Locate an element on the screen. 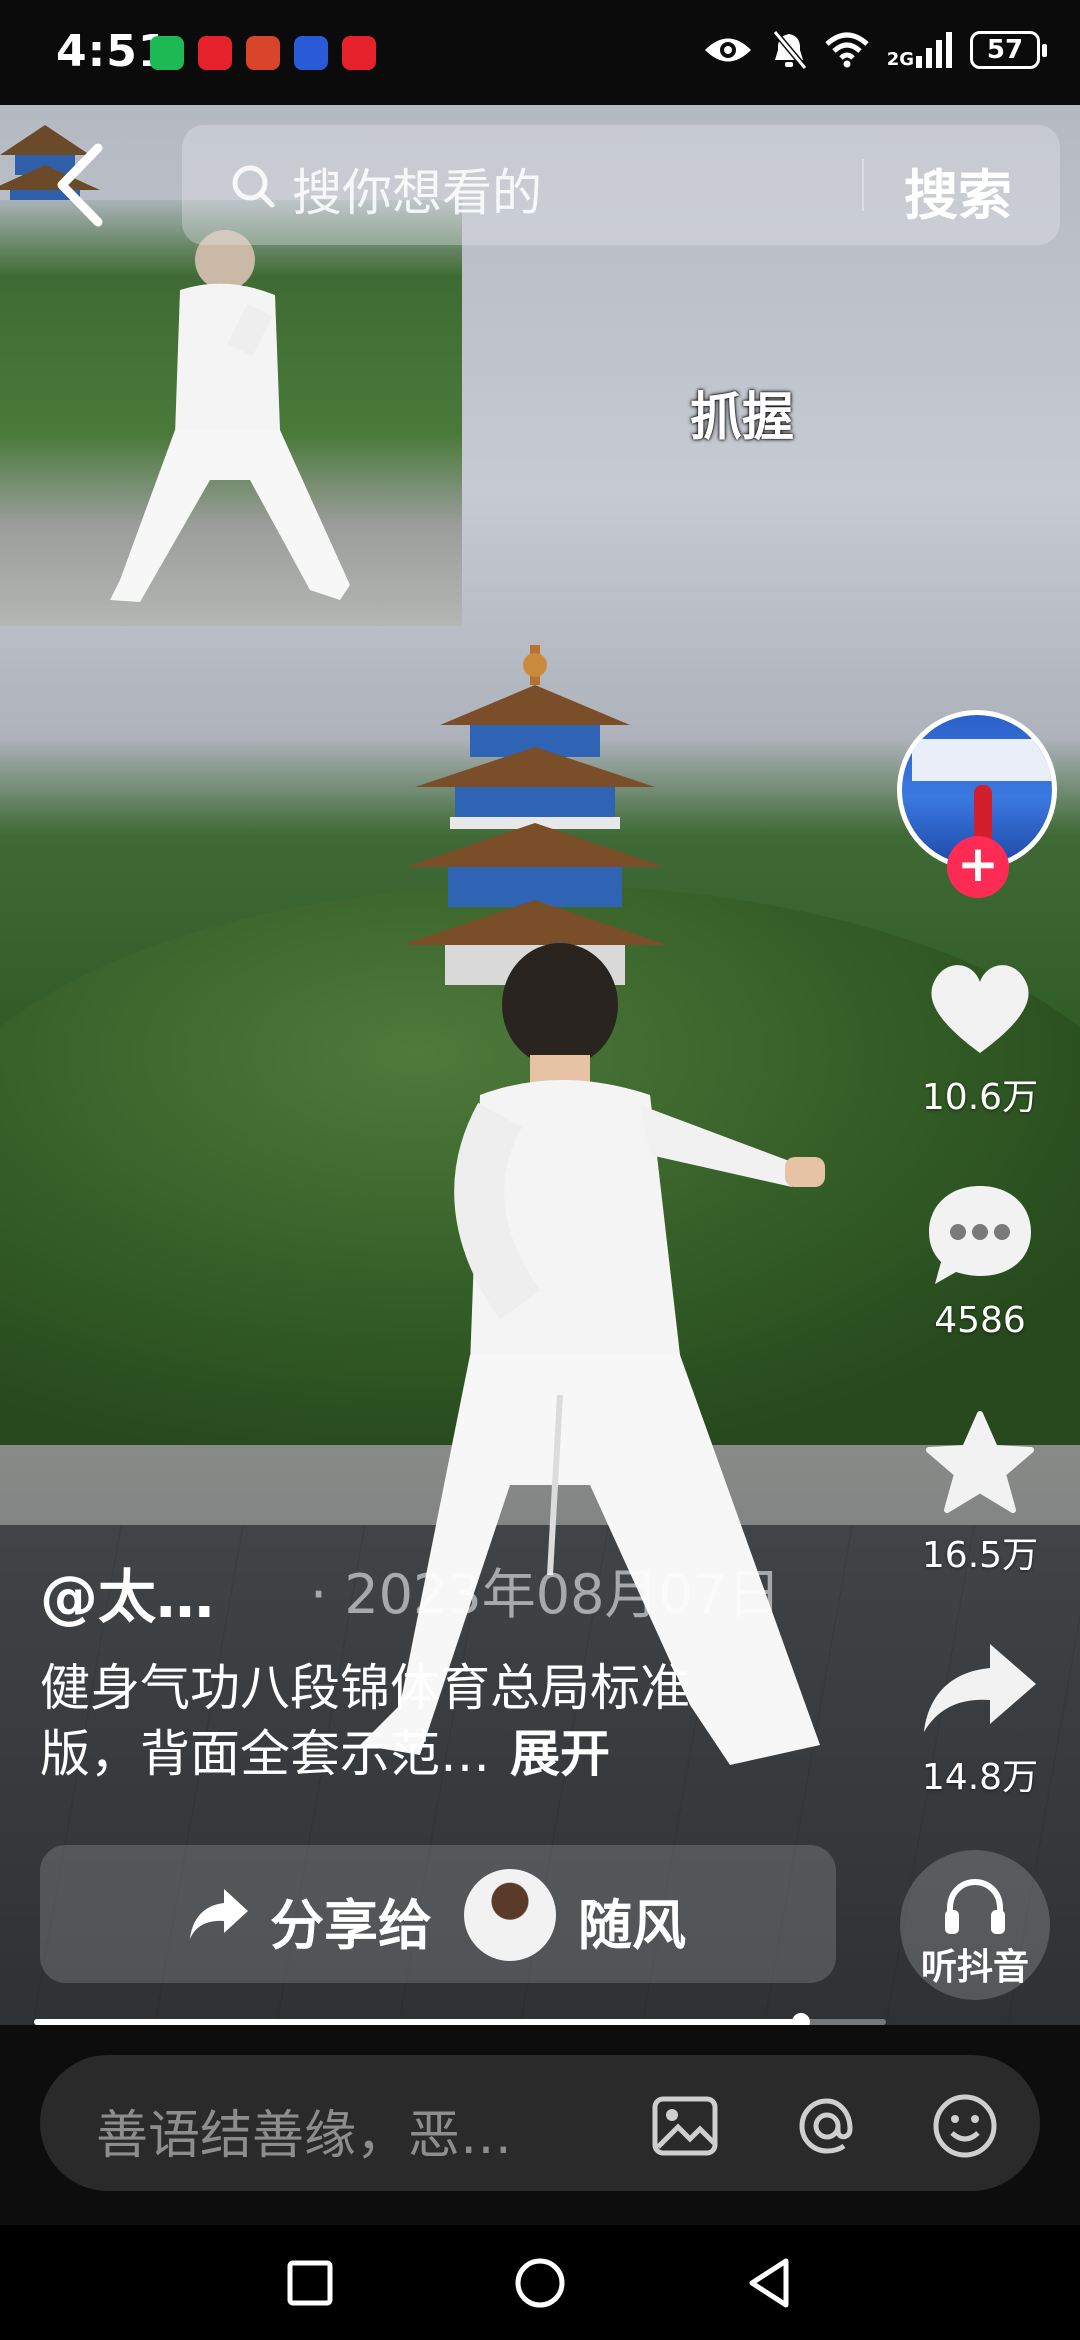  like-button: 10.6万 is located at coordinates (980, 1039).